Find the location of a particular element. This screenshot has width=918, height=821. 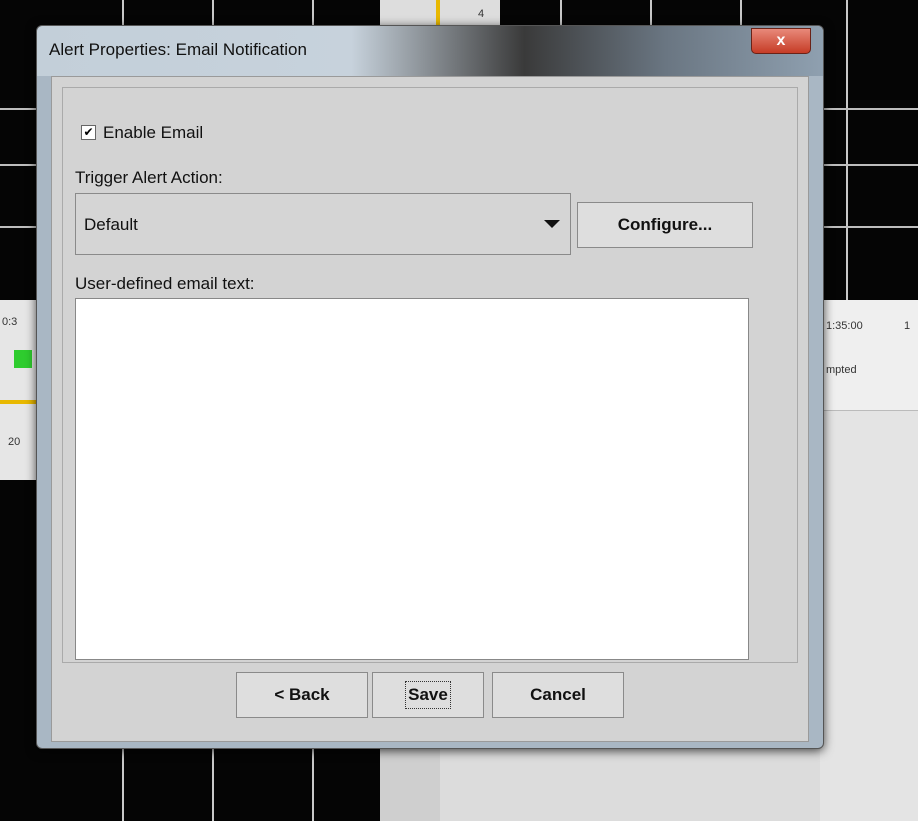

enable-email-checkbox: ✔ is located at coordinates (88, 132).